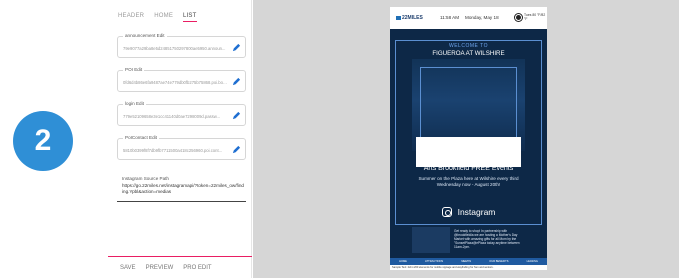 This screenshot has height=278, width=679. What do you see at coordinates (160, 271) in the screenshot?
I see `preview-button: PREVIEW` at bounding box center [160, 271].